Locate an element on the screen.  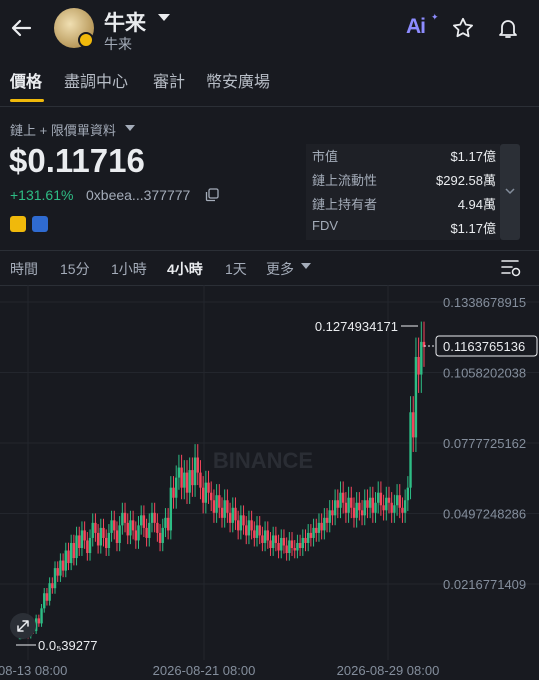
interval-bar: 時間 15分 1小時 4小時 1天 更多 is located at coordinates (269, 268).